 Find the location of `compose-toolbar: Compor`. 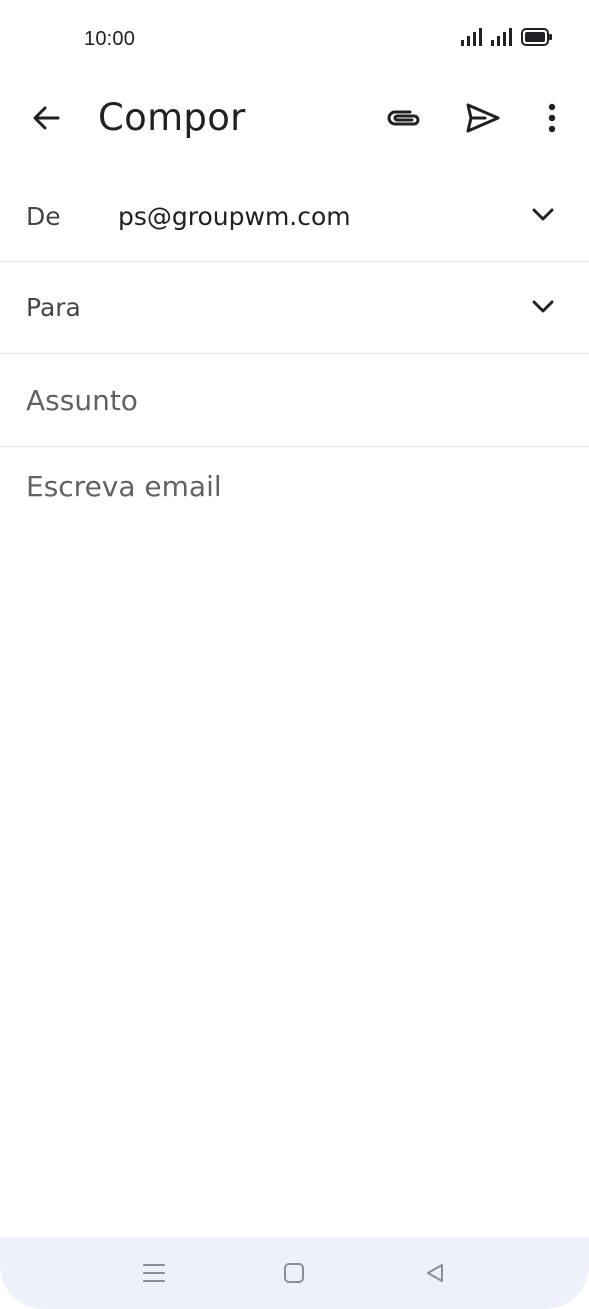

compose-toolbar: Compor is located at coordinates (294, 118).